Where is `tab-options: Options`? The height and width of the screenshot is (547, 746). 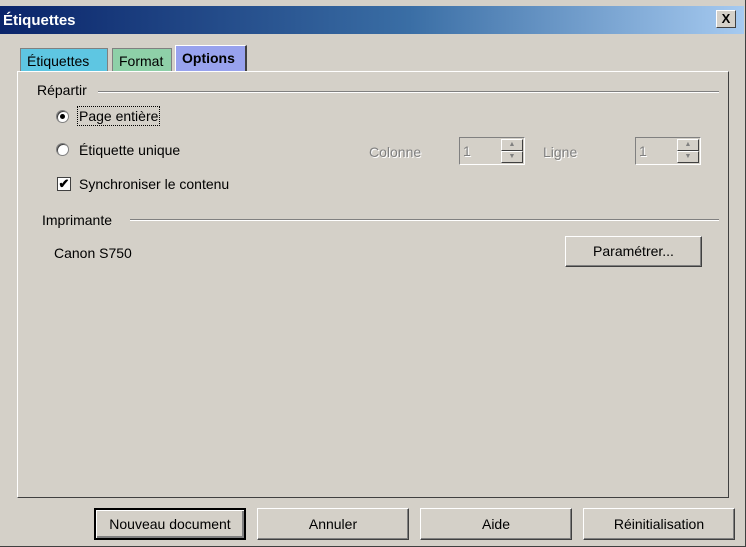
tab-options: Options is located at coordinates (211, 58).